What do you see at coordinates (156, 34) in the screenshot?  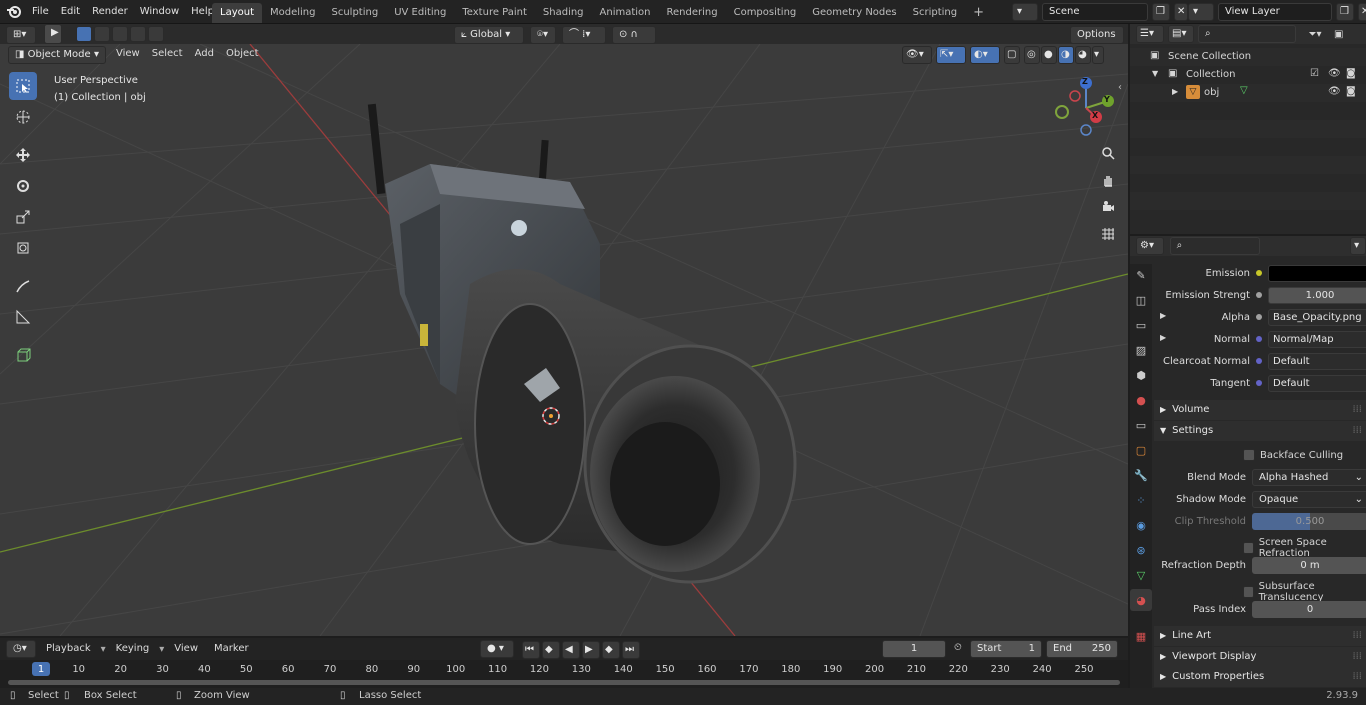 I see `select-mode-intersect-icon` at bounding box center [156, 34].